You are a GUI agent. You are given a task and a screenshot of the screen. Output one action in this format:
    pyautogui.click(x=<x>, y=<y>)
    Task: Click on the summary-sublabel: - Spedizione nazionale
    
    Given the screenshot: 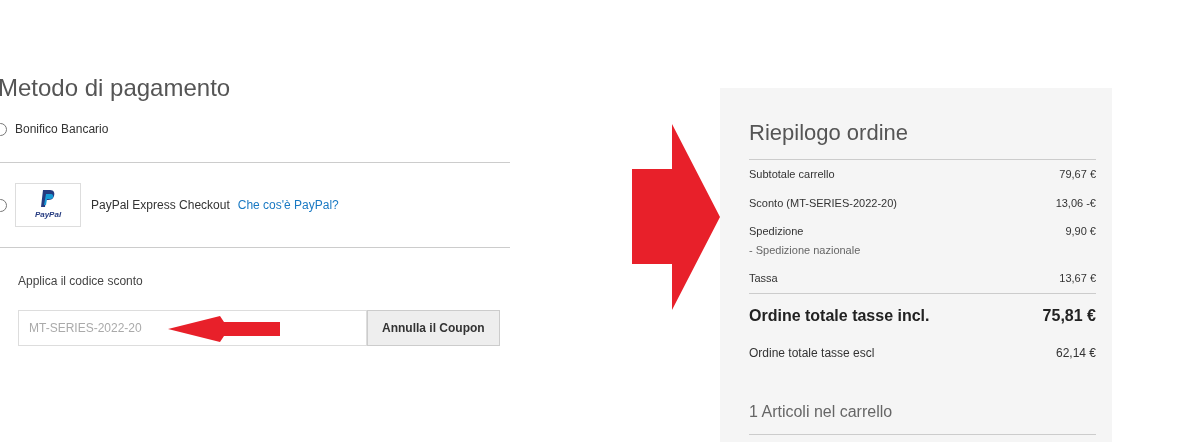 What is the action you would take?
    pyautogui.click(x=805, y=250)
    